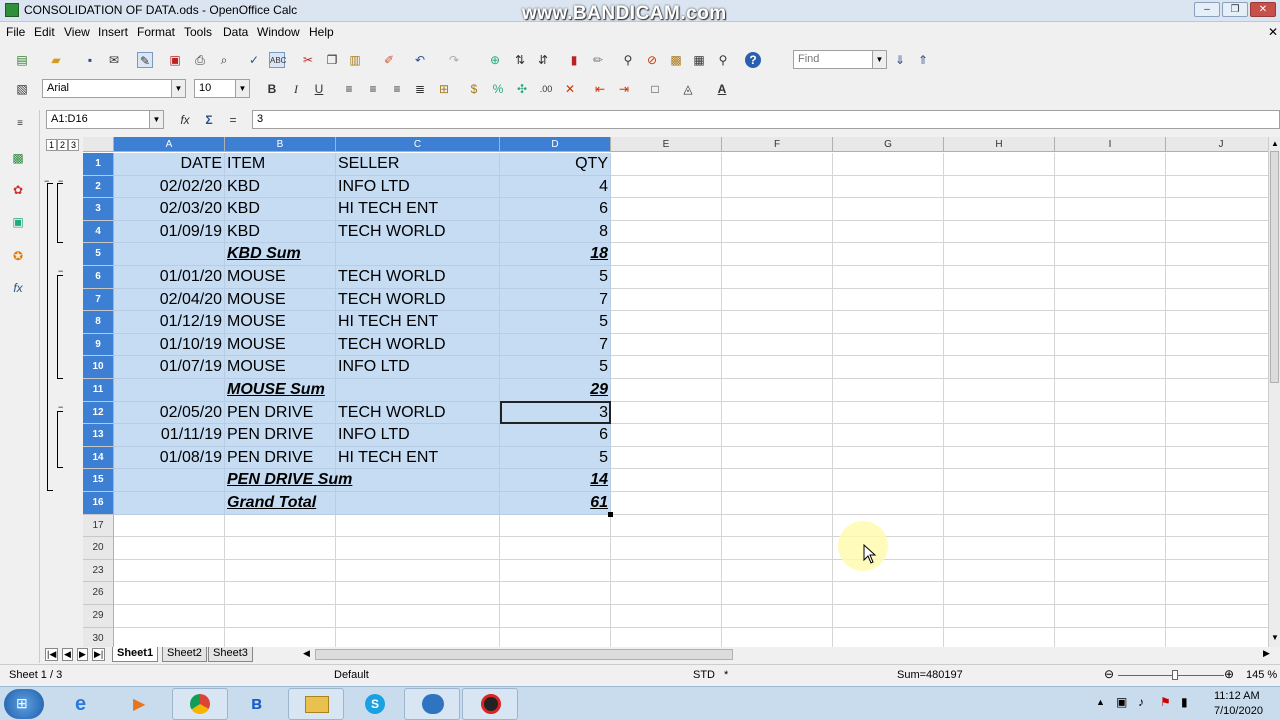 This screenshot has height=720, width=1280. I want to click on cell-a16, so click(169, 503).